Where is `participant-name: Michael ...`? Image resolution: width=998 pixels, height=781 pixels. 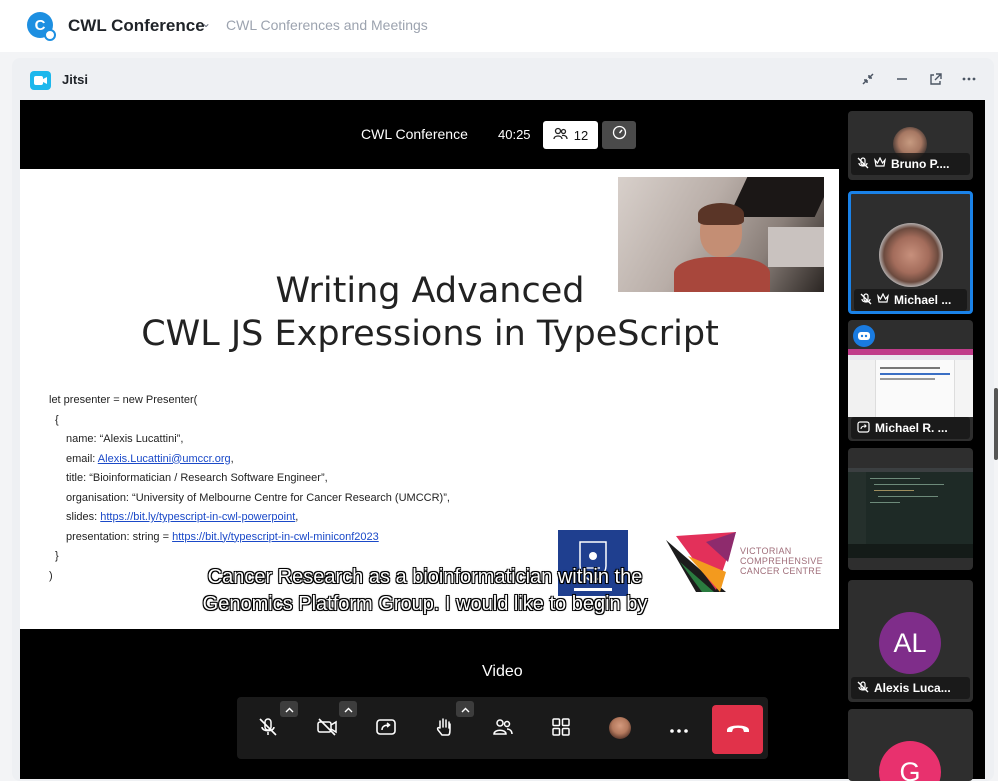 participant-name: Michael ... is located at coordinates (923, 300).